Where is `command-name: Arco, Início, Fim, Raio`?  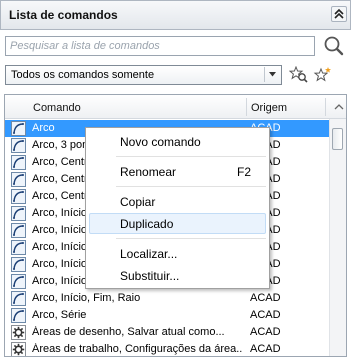
command-name: Arco, Início, Fim, Raio is located at coordinates (86, 298).